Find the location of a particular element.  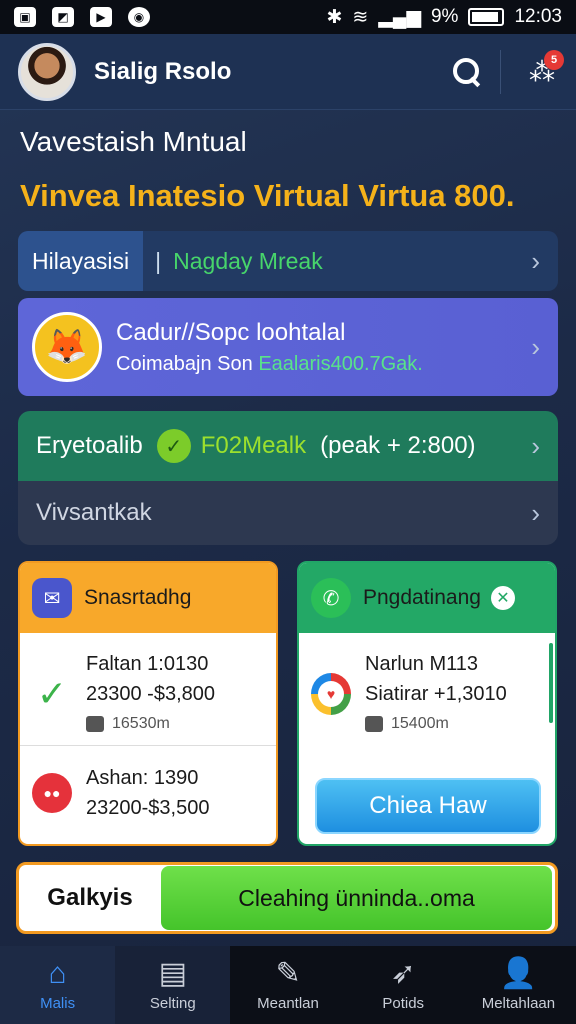

list-item-line1: Narlun M113 is located at coordinates (422, 664).